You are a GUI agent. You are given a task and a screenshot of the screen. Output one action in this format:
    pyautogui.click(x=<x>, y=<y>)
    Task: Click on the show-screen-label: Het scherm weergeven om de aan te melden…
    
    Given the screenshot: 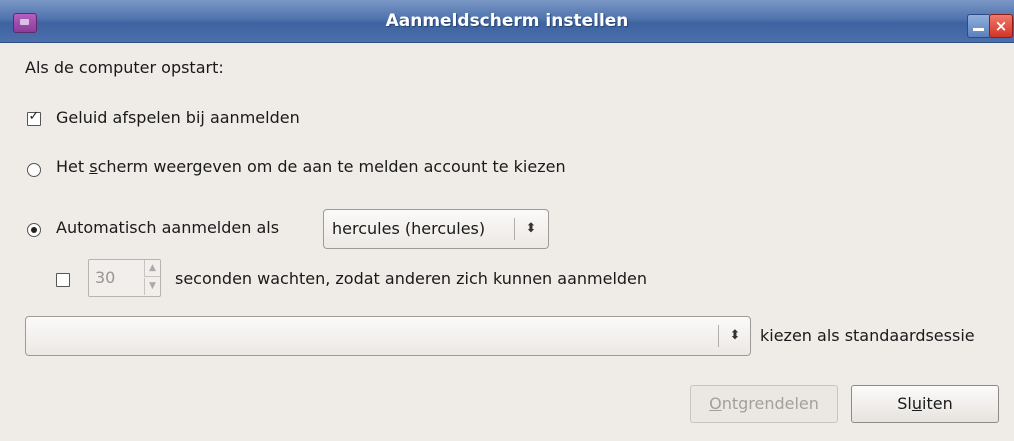 What is the action you would take?
    pyautogui.click(x=311, y=166)
    